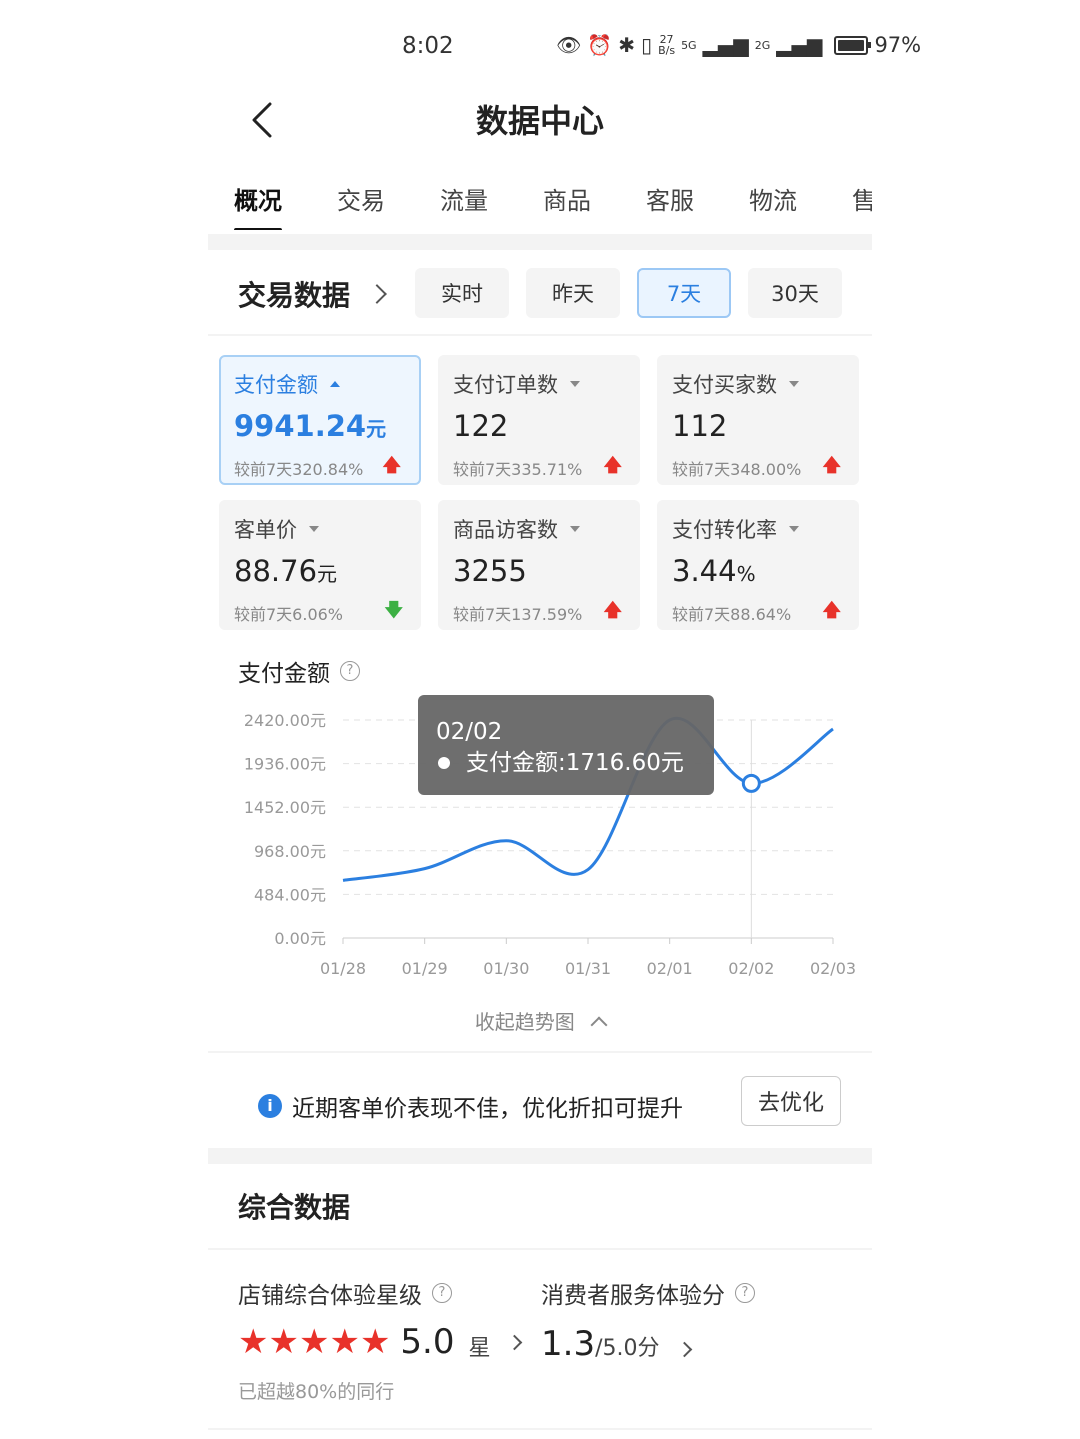 The height and width of the screenshot is (1439, 1080). I want to click on x-tick-label: 01/29, so click(425, 968).